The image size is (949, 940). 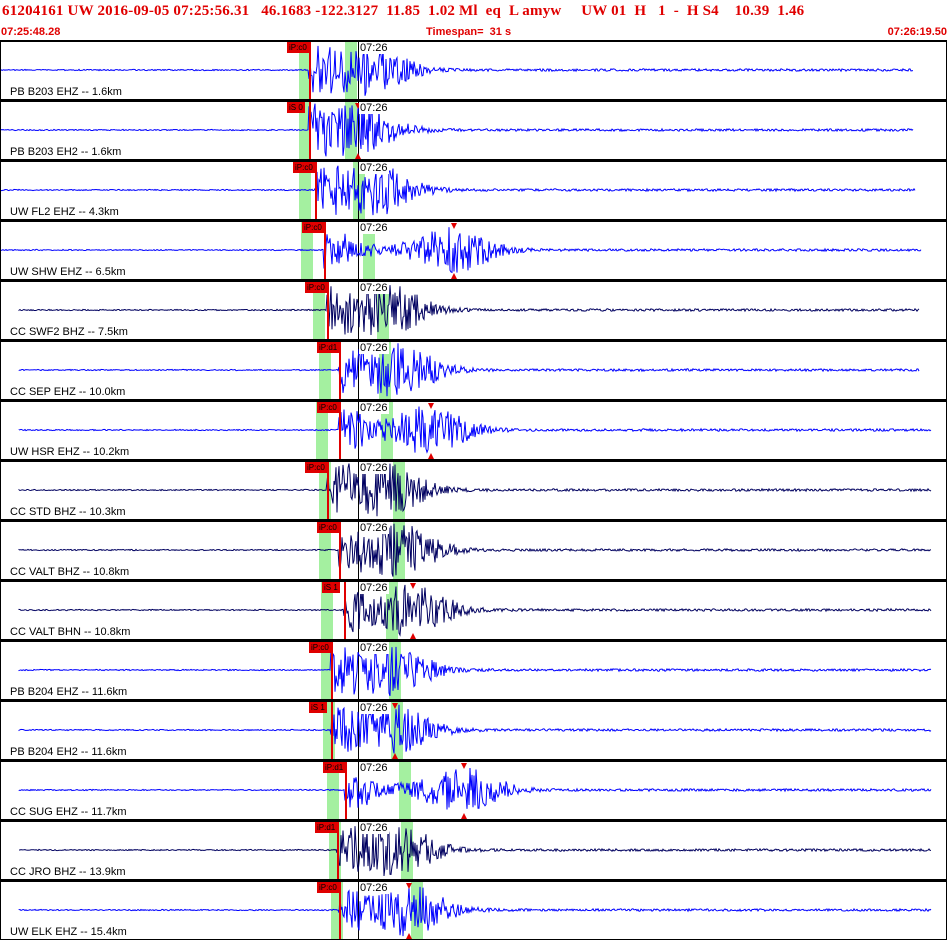 I want to click on channel-label: CC SWF2 BHZ -- 7.5km, so click(x=69, y=332).